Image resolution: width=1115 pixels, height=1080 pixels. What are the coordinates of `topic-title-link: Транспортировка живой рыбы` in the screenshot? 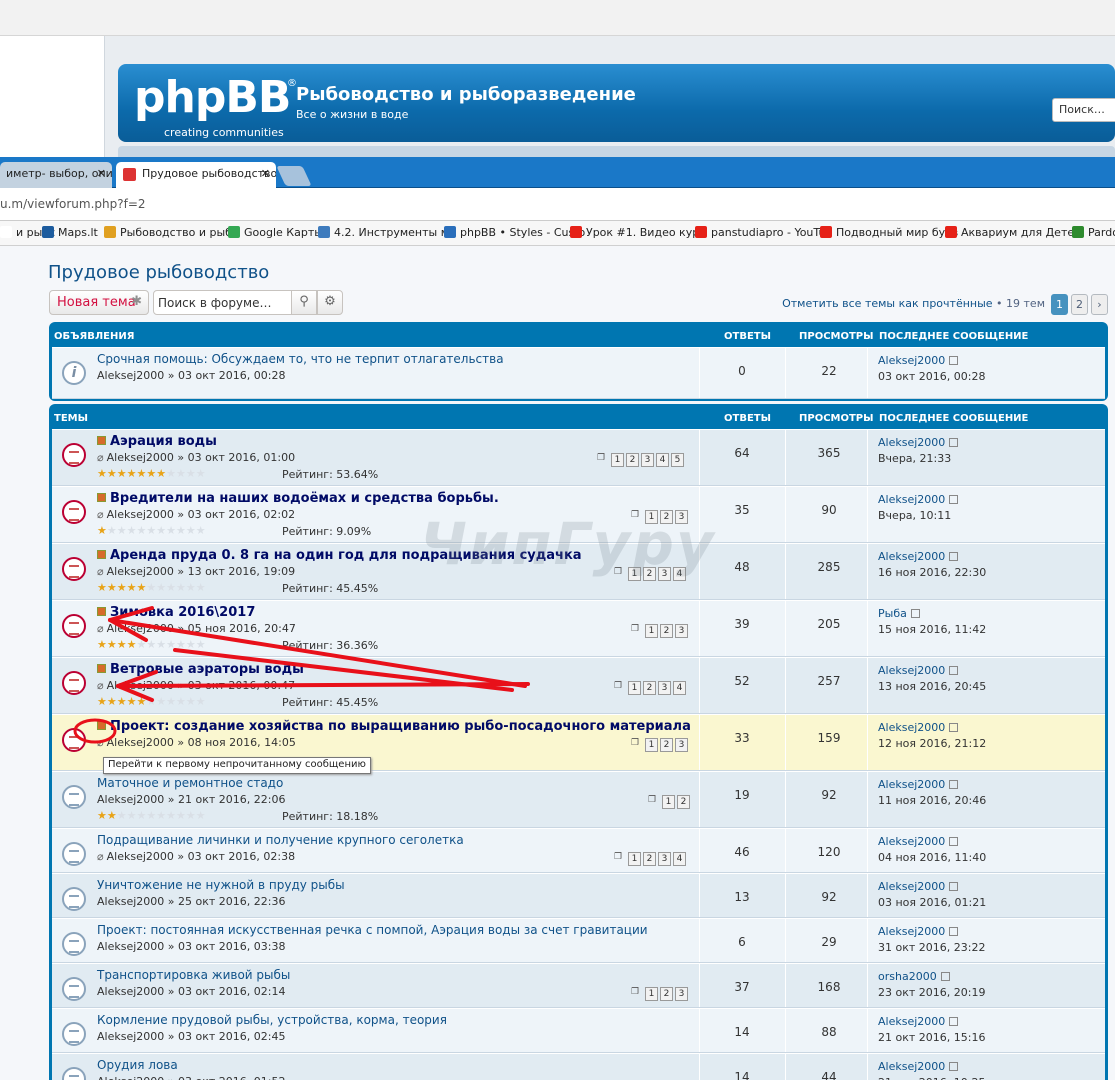 It's located at (193, 975).